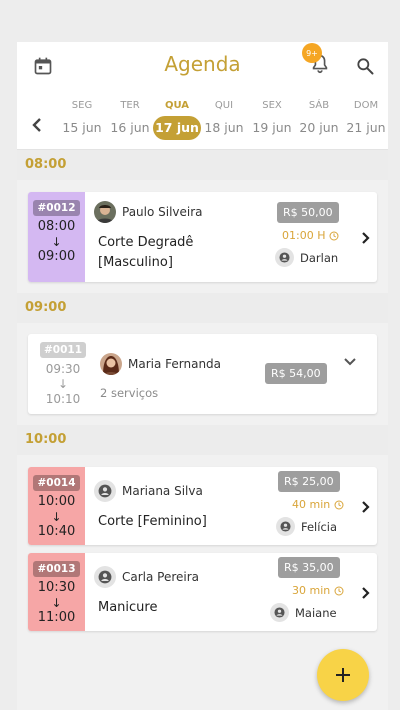 Image resolution: width=400 pixels, height=710 pixels. I want to click on day-sex: SEX 19 jun, so click(272, 119).